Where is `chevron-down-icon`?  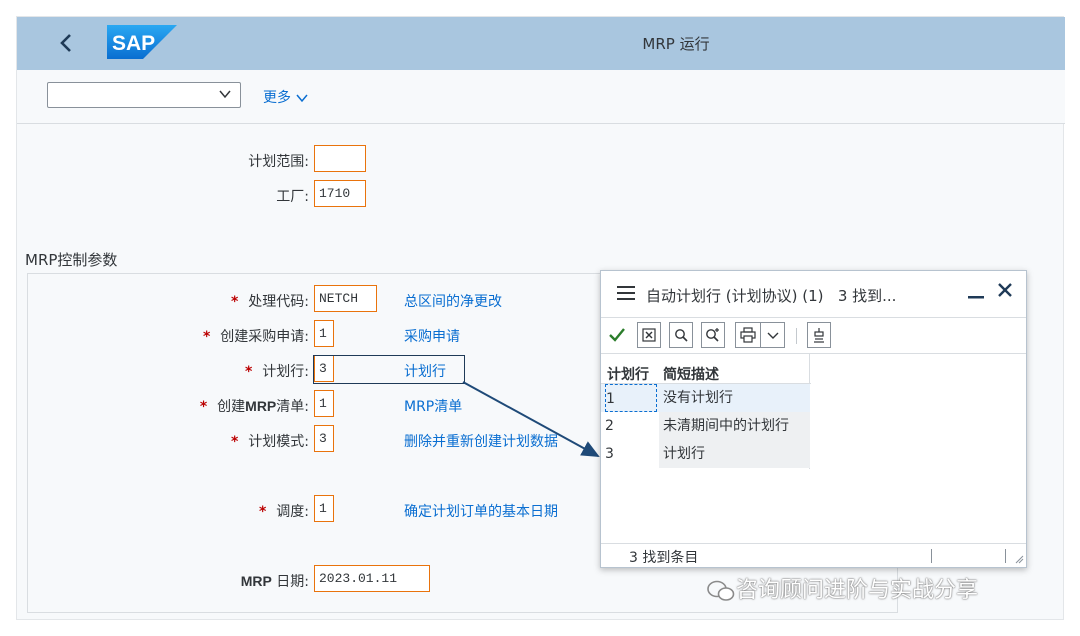 chevron-down-icon is located at coordinates (773, 335).